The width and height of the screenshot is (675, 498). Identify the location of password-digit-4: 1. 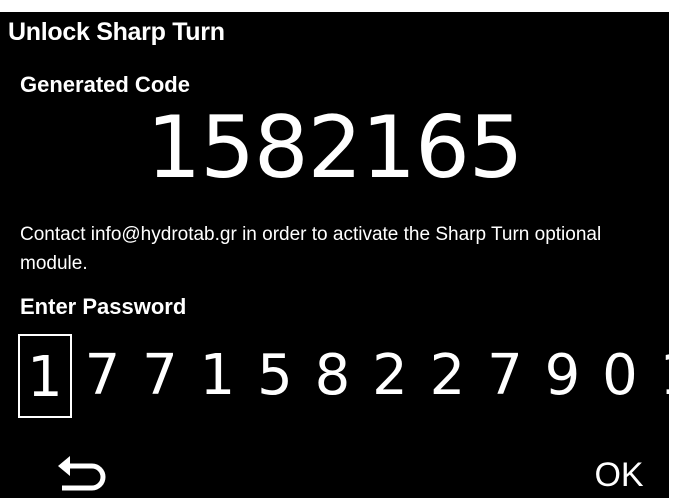
(218, 376).